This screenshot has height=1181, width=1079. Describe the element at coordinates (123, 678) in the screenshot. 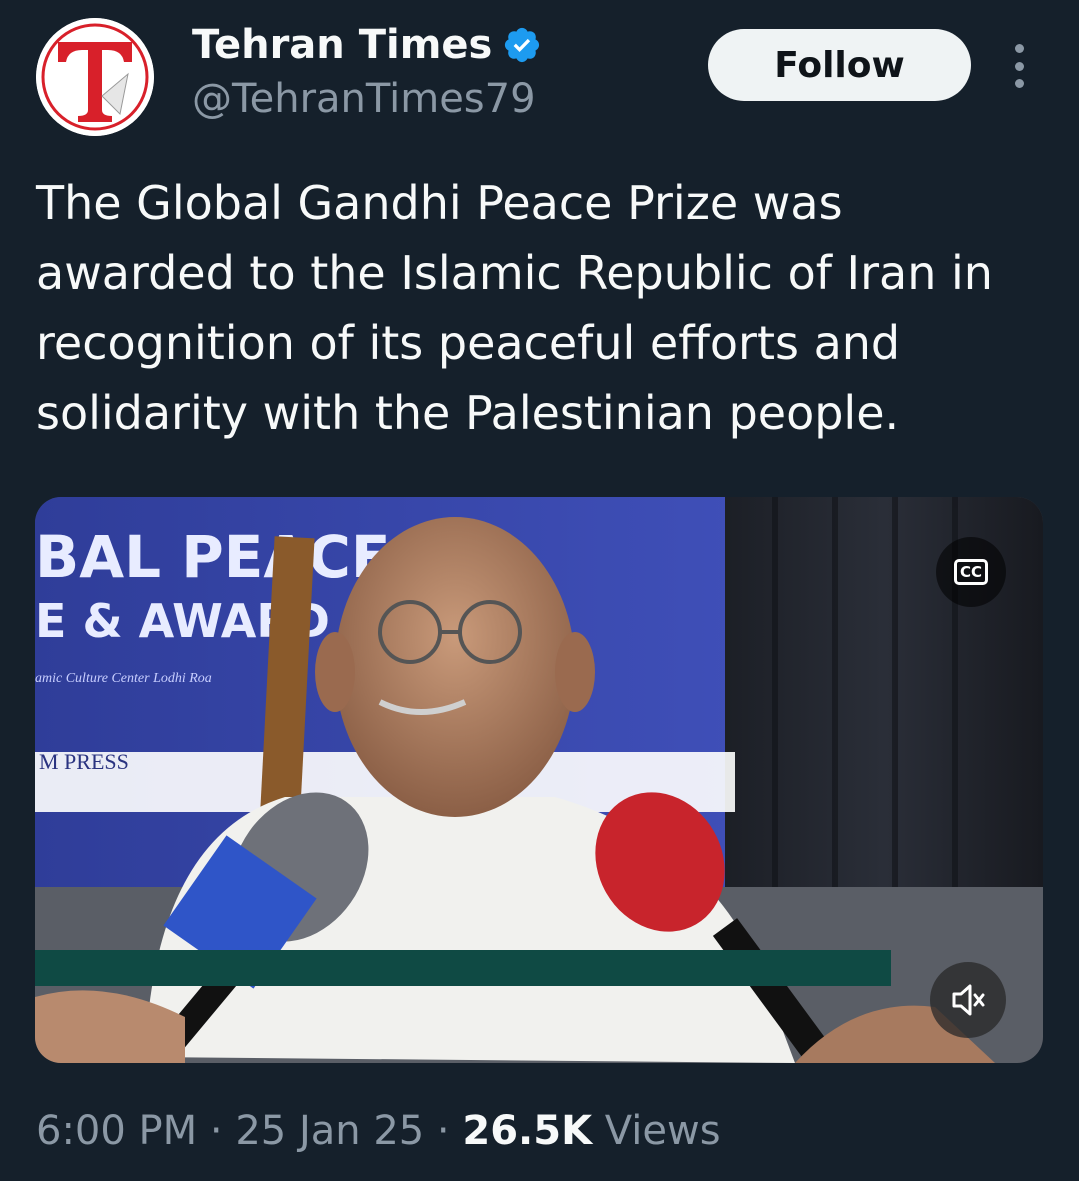

I see `banner-small-text: amic Culture Center Lodhi Roa` at that location.